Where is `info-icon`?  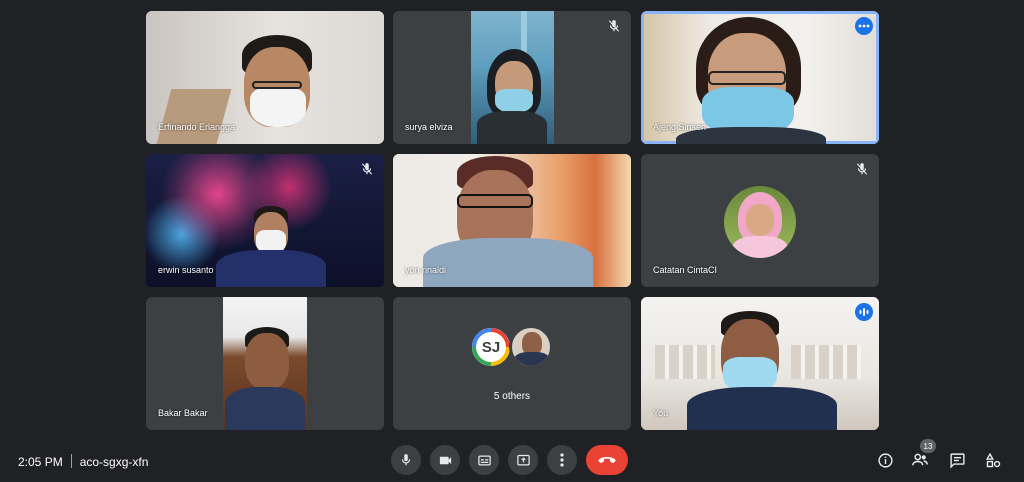
info-icon is located at coordinates (885, 460).